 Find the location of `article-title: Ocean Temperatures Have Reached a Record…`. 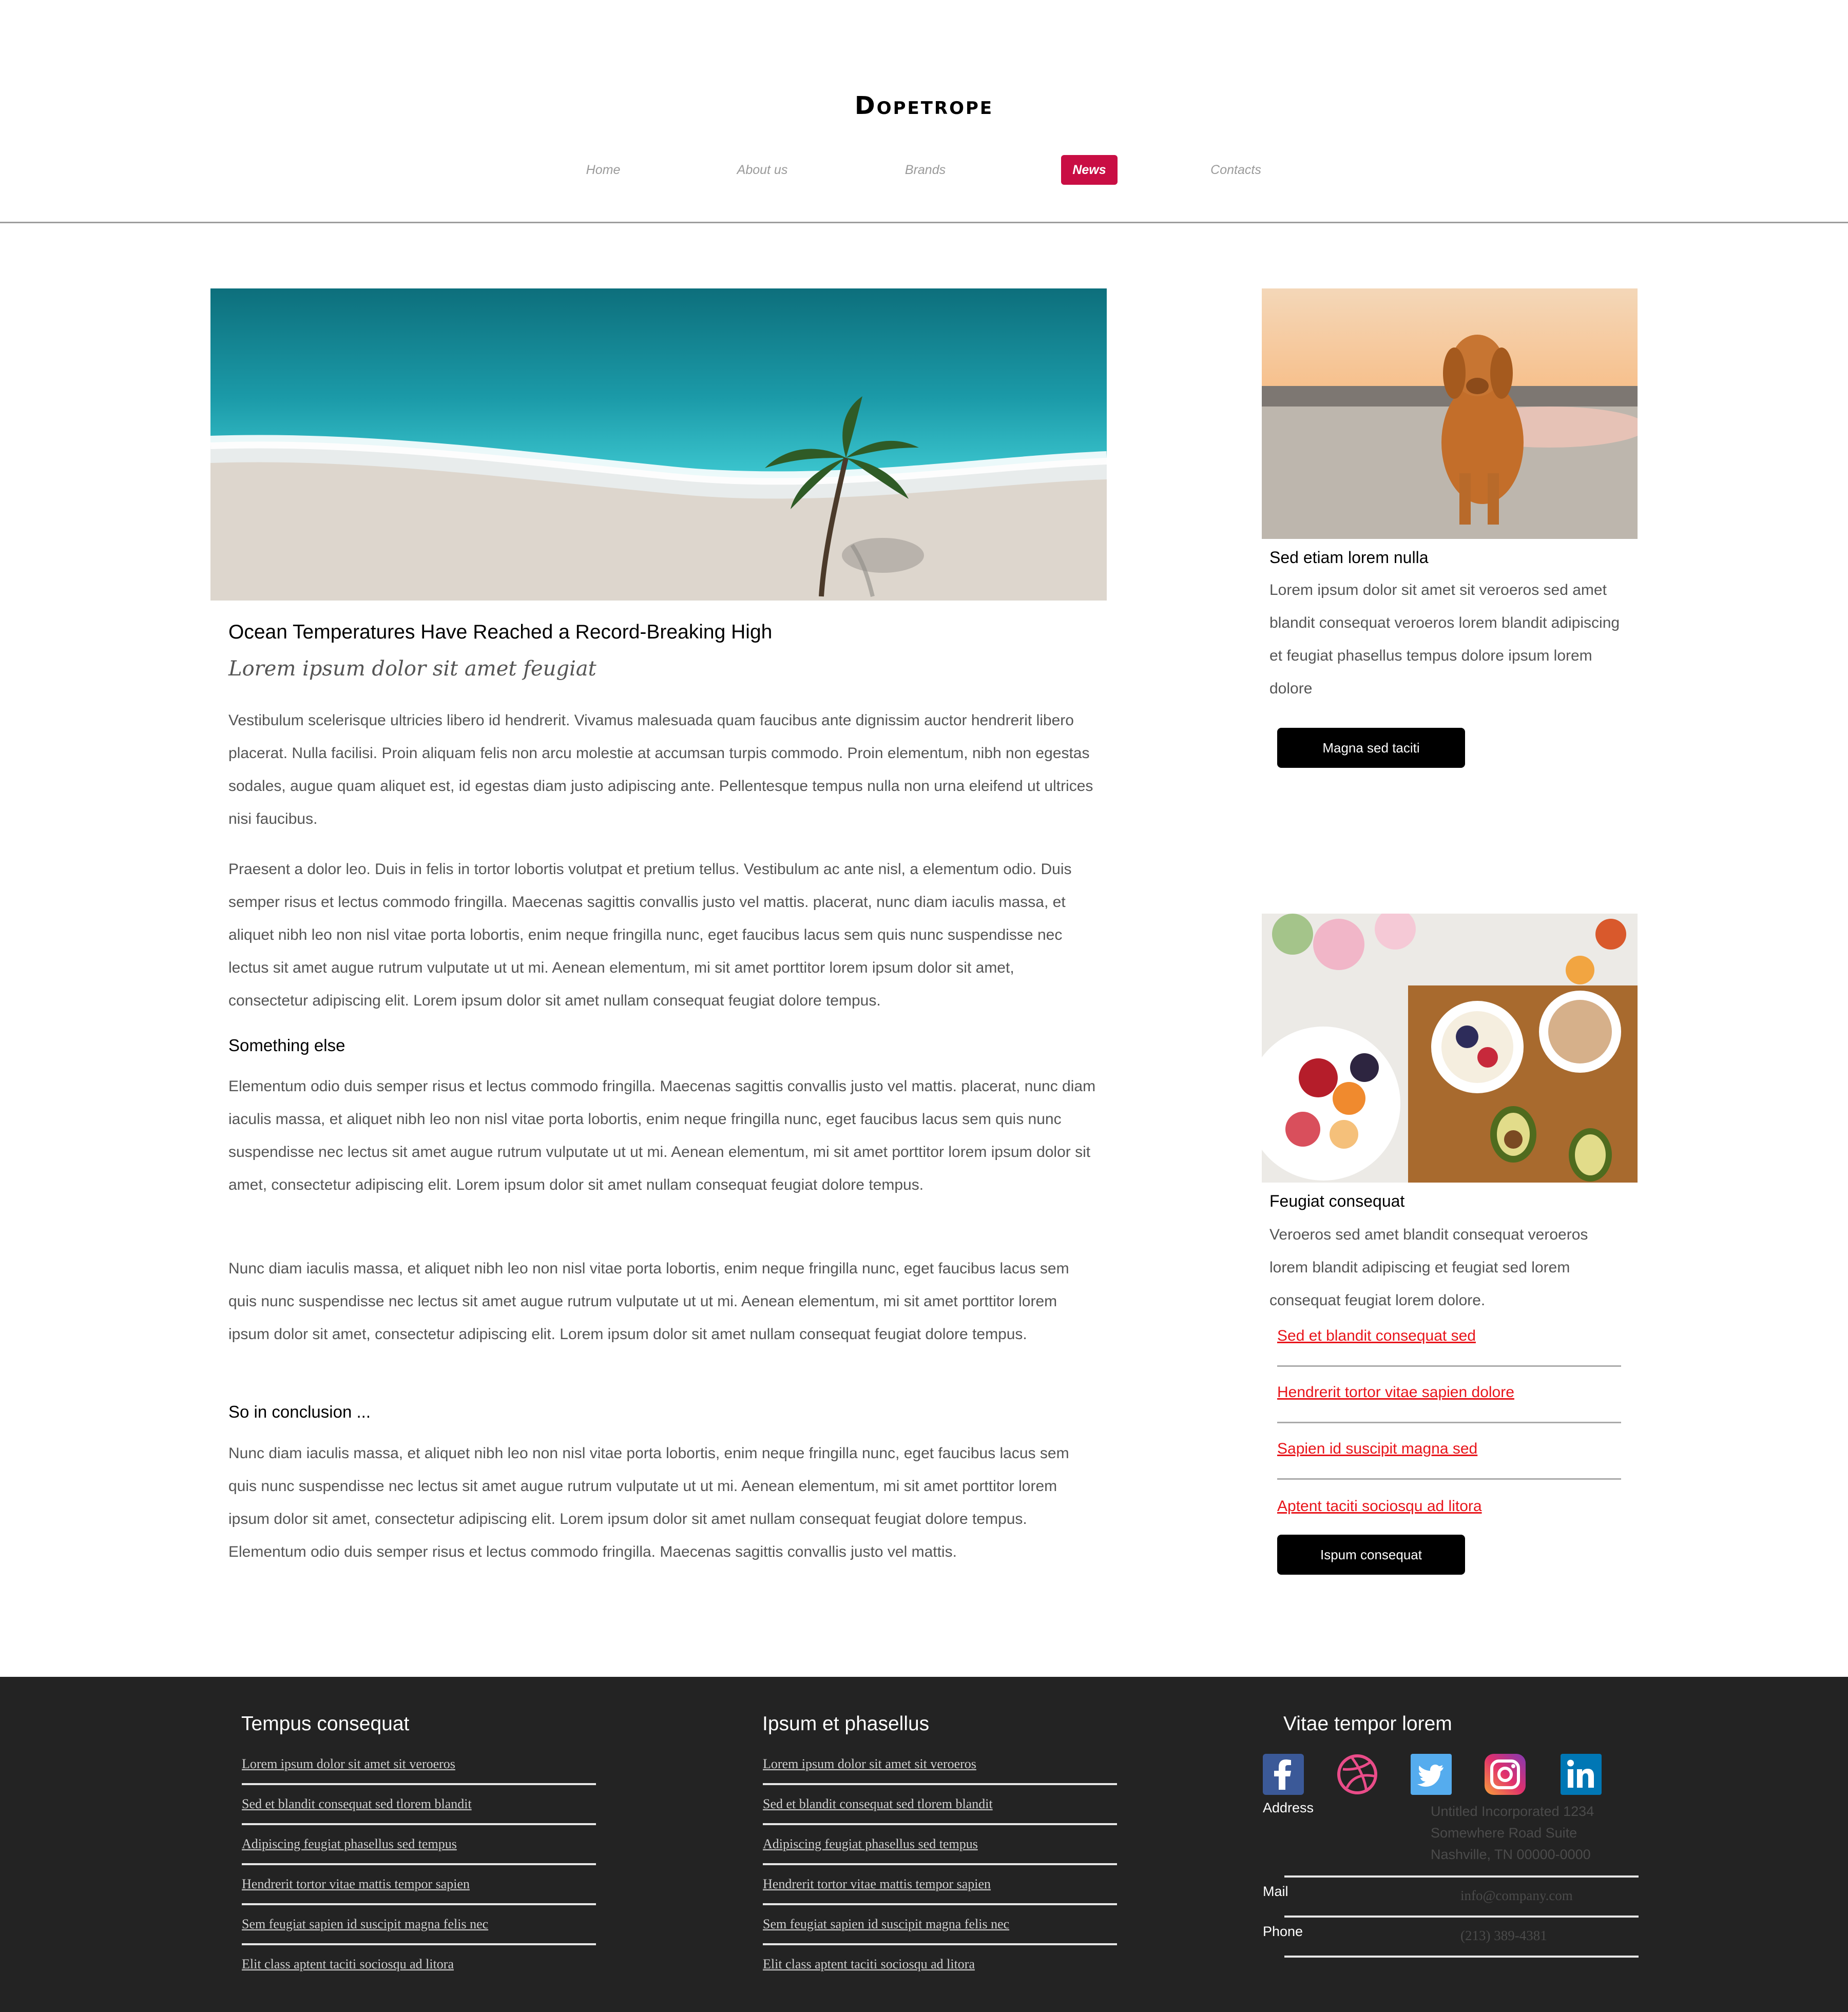

article-title: Ocean Temperatures Have Reached a Record… is located at coordinates (500, 632).